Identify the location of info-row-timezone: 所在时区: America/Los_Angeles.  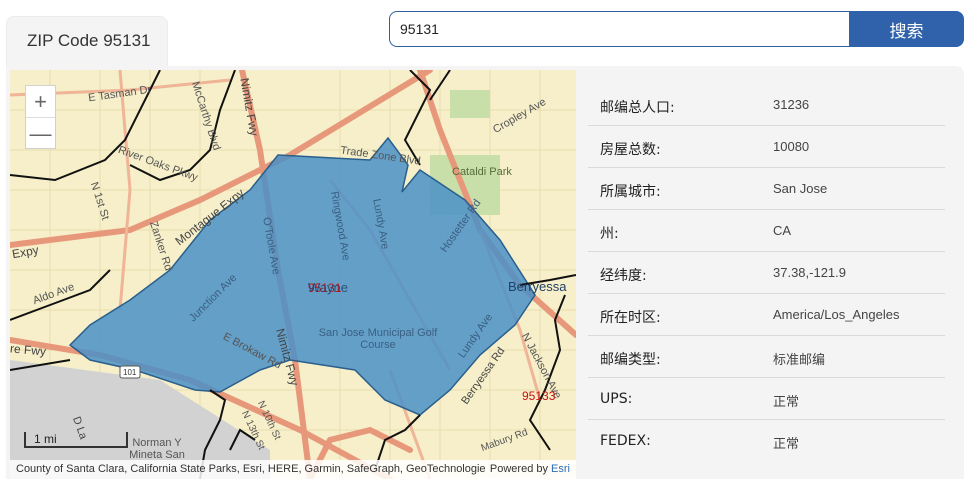
(766, 315).